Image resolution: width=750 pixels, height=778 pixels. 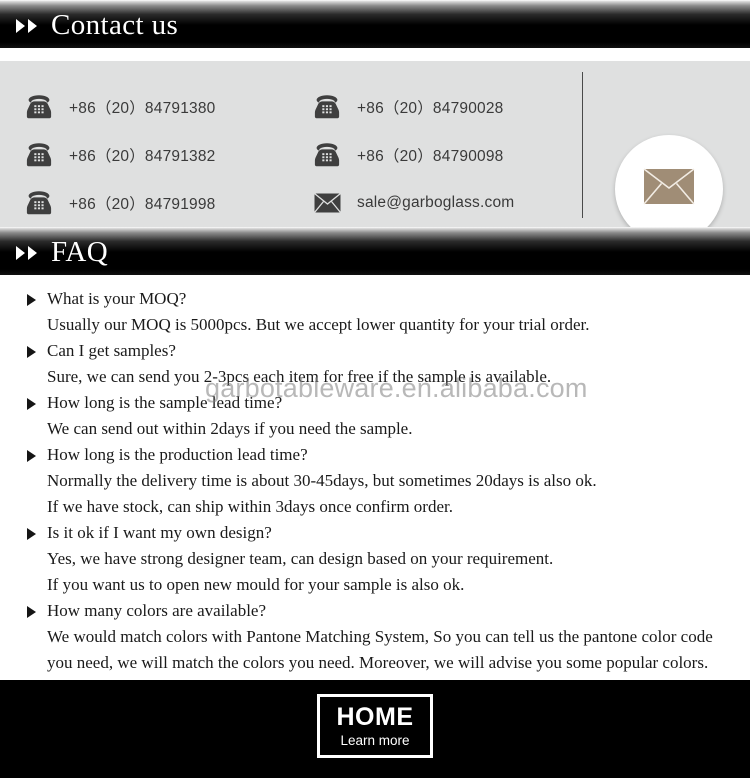 I want to click on email-address: sale@garboglass.com, so click(x=436, y=202).